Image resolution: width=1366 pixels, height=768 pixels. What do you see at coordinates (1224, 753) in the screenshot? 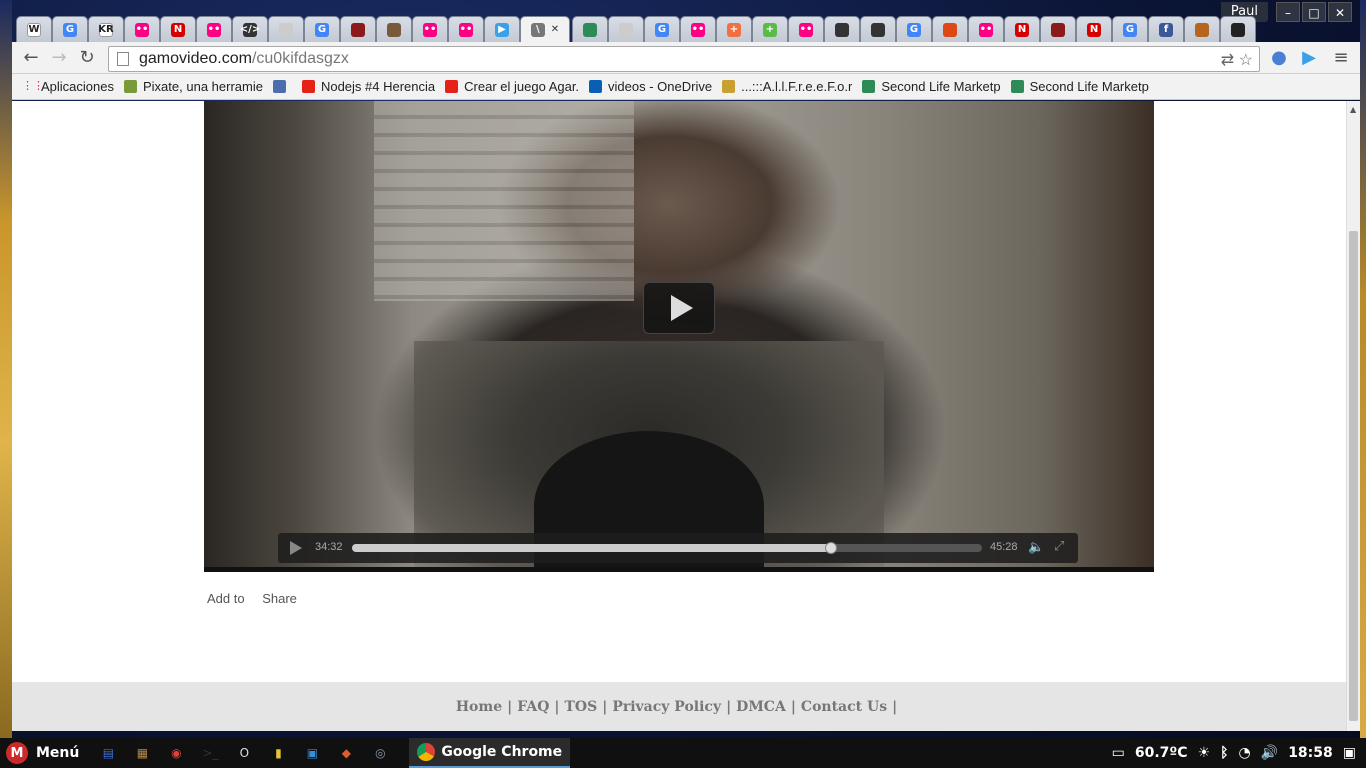
I see `bluetooth-icon: ᛒ` at bounding box center [1224, 753].